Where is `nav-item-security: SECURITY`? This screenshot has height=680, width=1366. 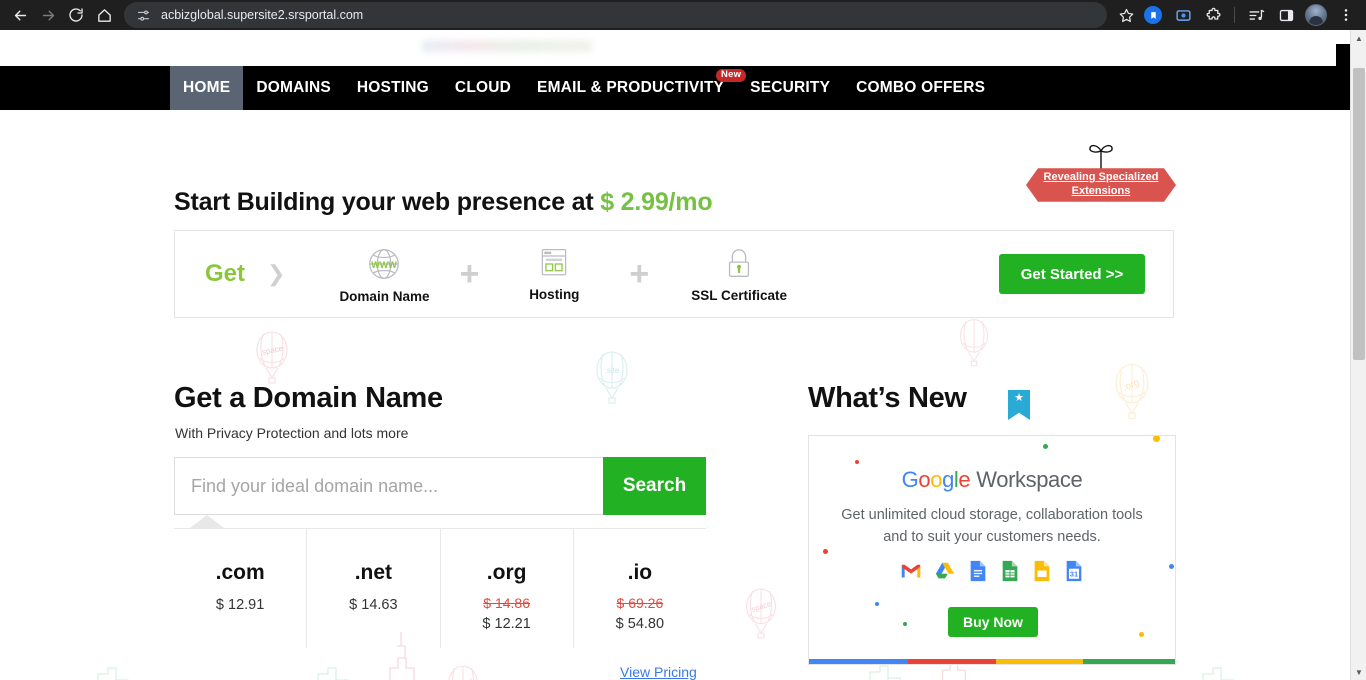
nav-item-security: SECURITY is located at coordinates (790, 88).